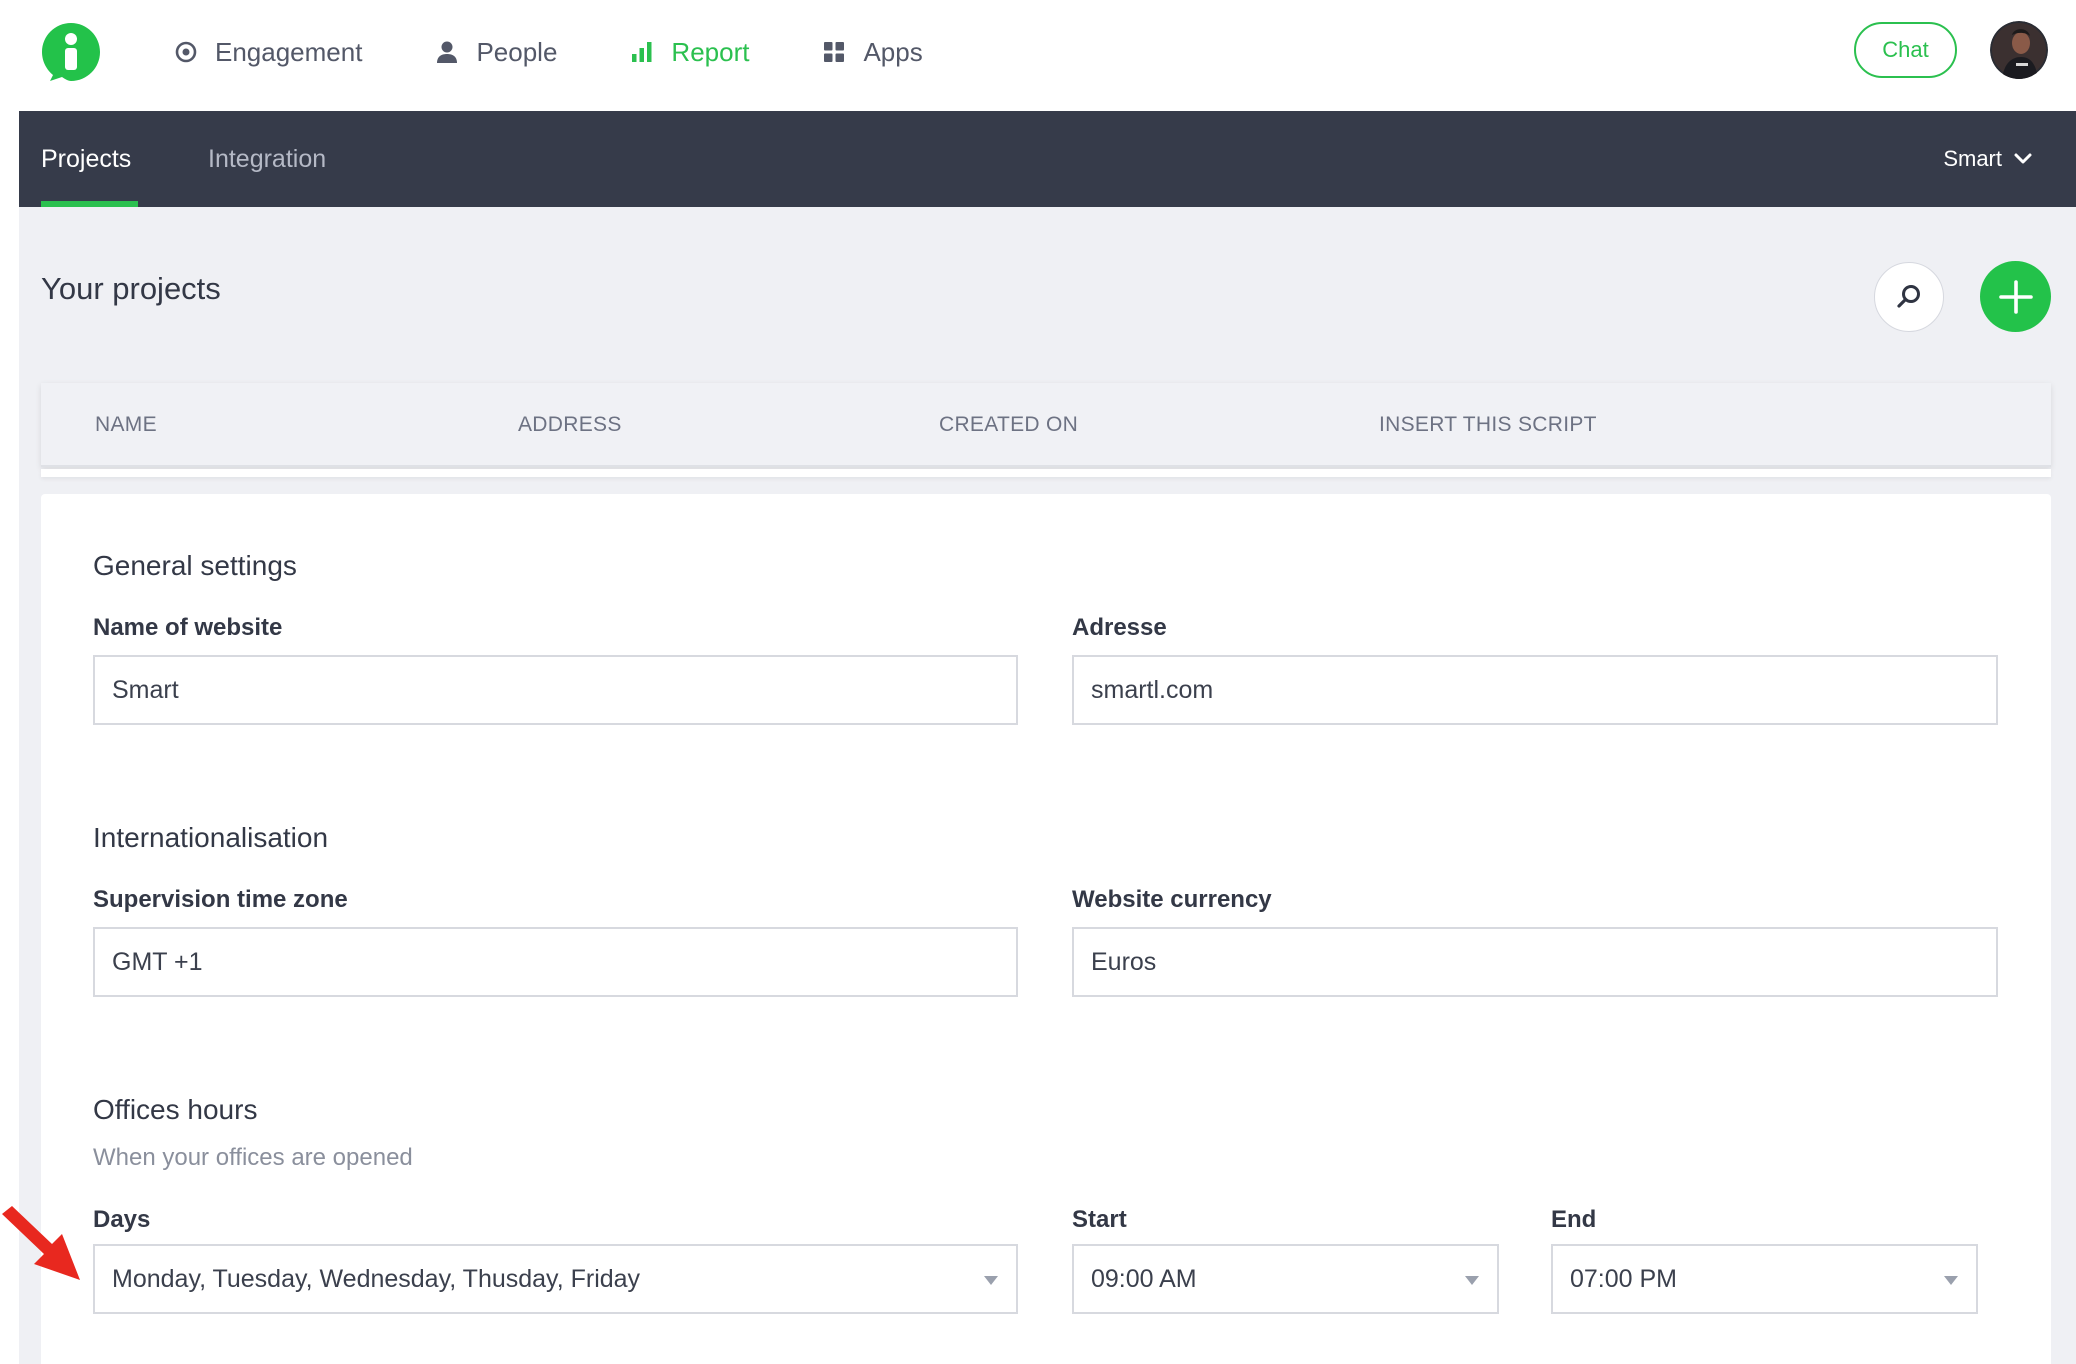 This screenshot has height=1364, width=2076. I want to click on address-label: Adresse, so click(1119, 627).